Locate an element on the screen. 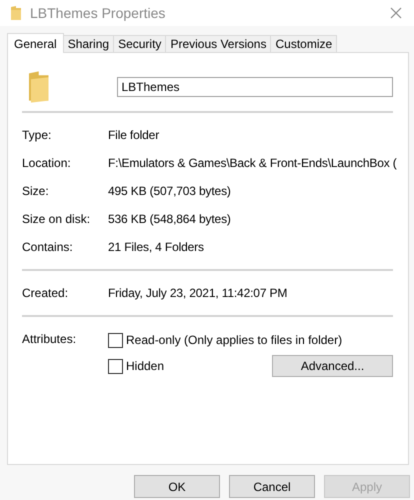 This screenshot has width=414, height=500. checkbox: Hidden is located at coordinates (136, 366).